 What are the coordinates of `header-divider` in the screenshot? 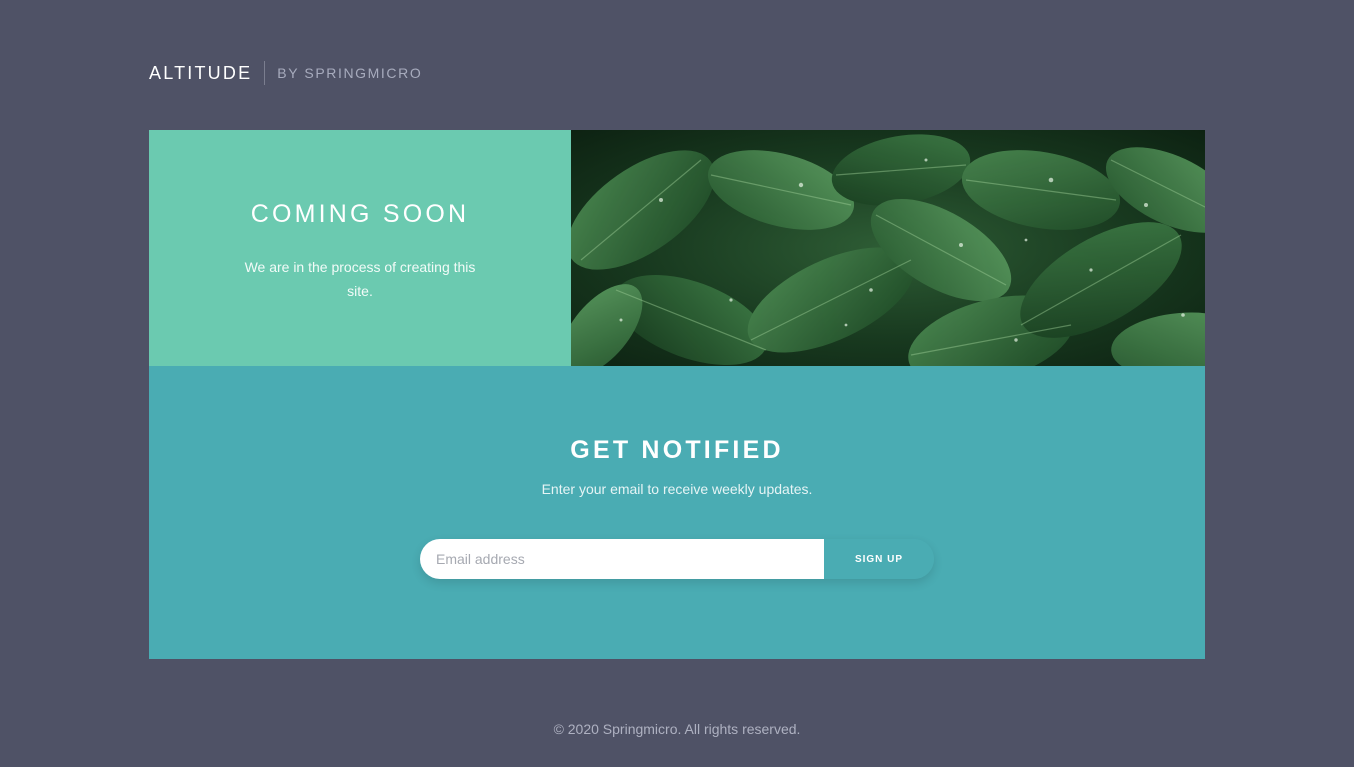 It's located at (265, 73).